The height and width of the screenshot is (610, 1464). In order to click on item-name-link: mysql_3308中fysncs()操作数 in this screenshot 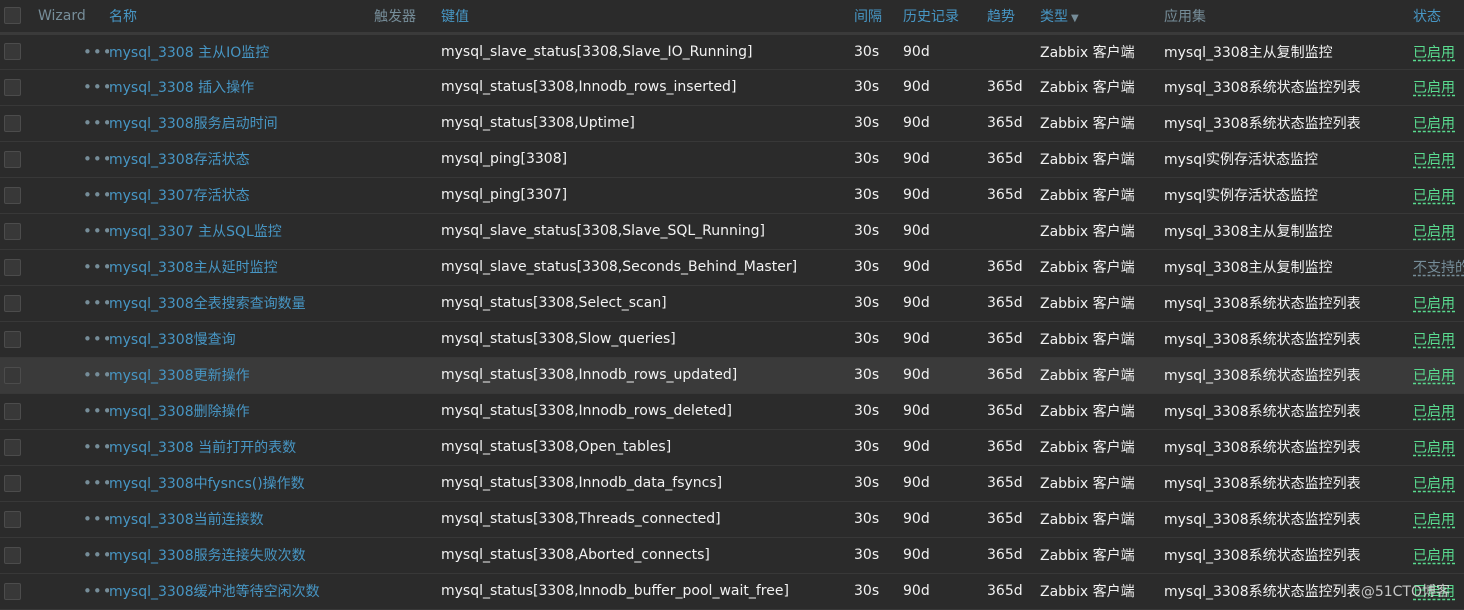, I will do `click(207, 484)`.